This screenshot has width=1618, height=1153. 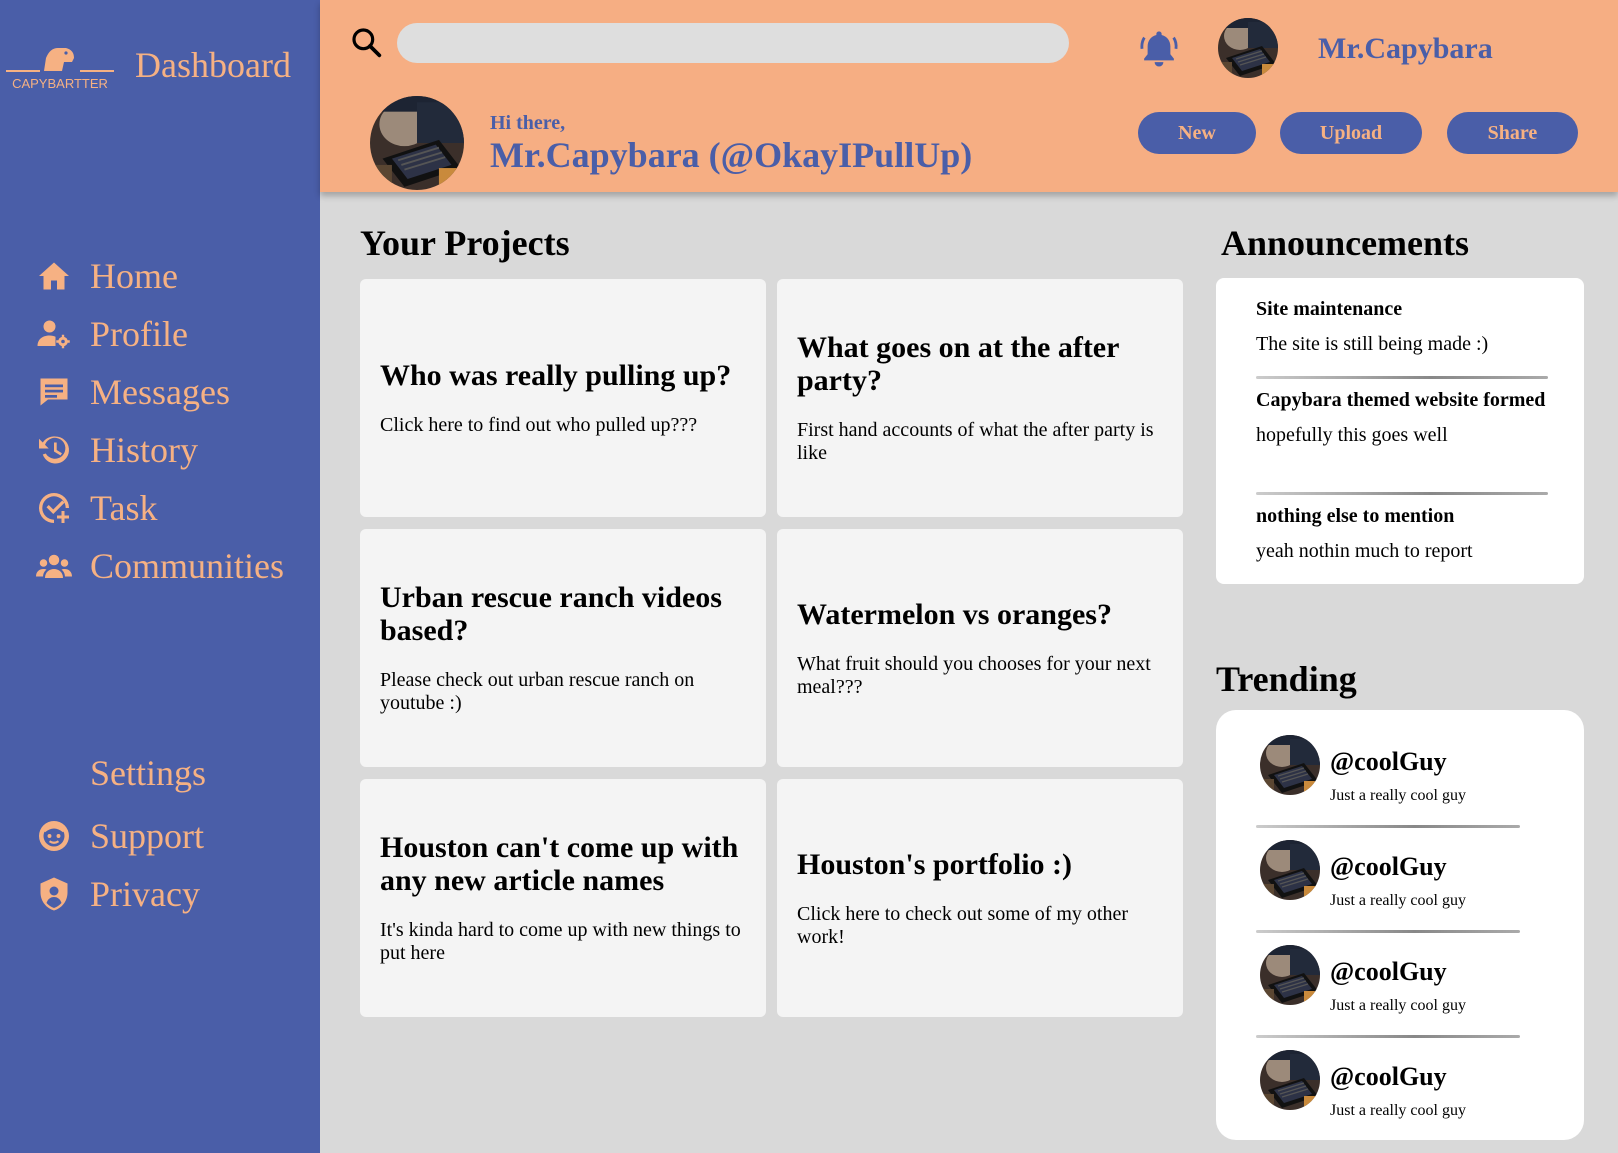 What do you see at coordinates (124, 508) in the screenshot?
I see `sidebar-item-label: Task` at bounding box center [124, 508].